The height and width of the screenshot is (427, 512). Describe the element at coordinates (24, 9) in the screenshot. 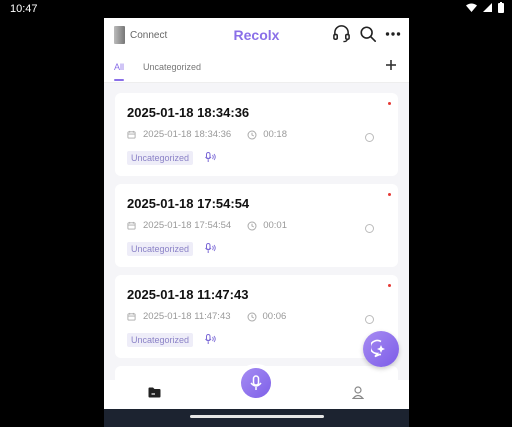

I see `status-time: 10:47` at that location.